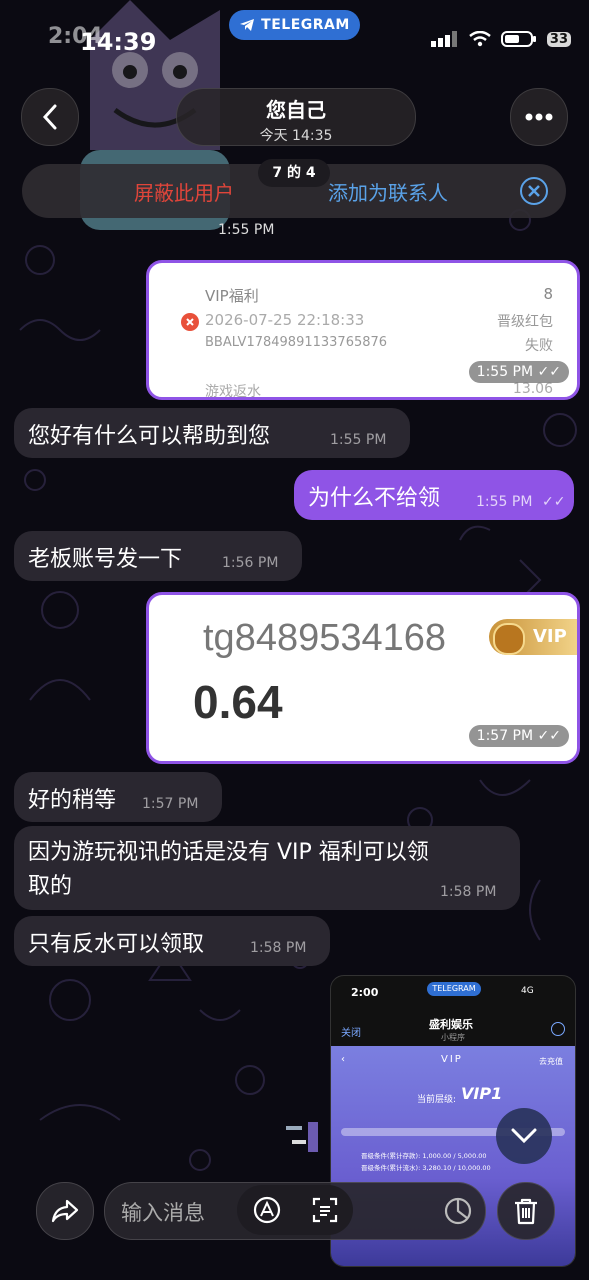 The height and width of the screenshot is (1280, 589). I want to click on close-icon, so click(534, 191).